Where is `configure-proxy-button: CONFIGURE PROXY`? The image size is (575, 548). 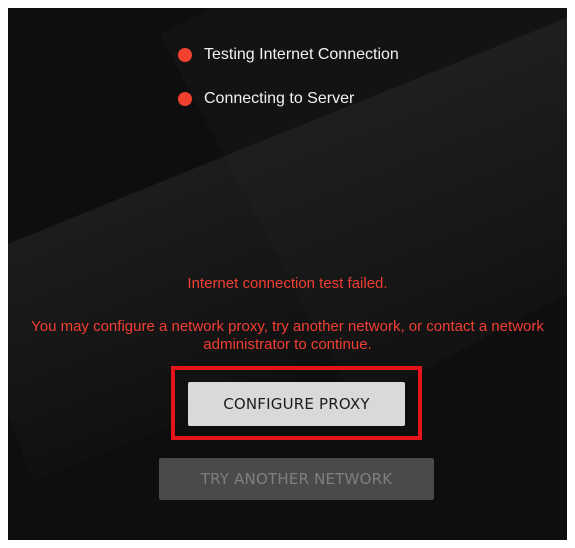
configure-proxy-button: CONFIGURE PROXY is located at coordinates (296, 404).